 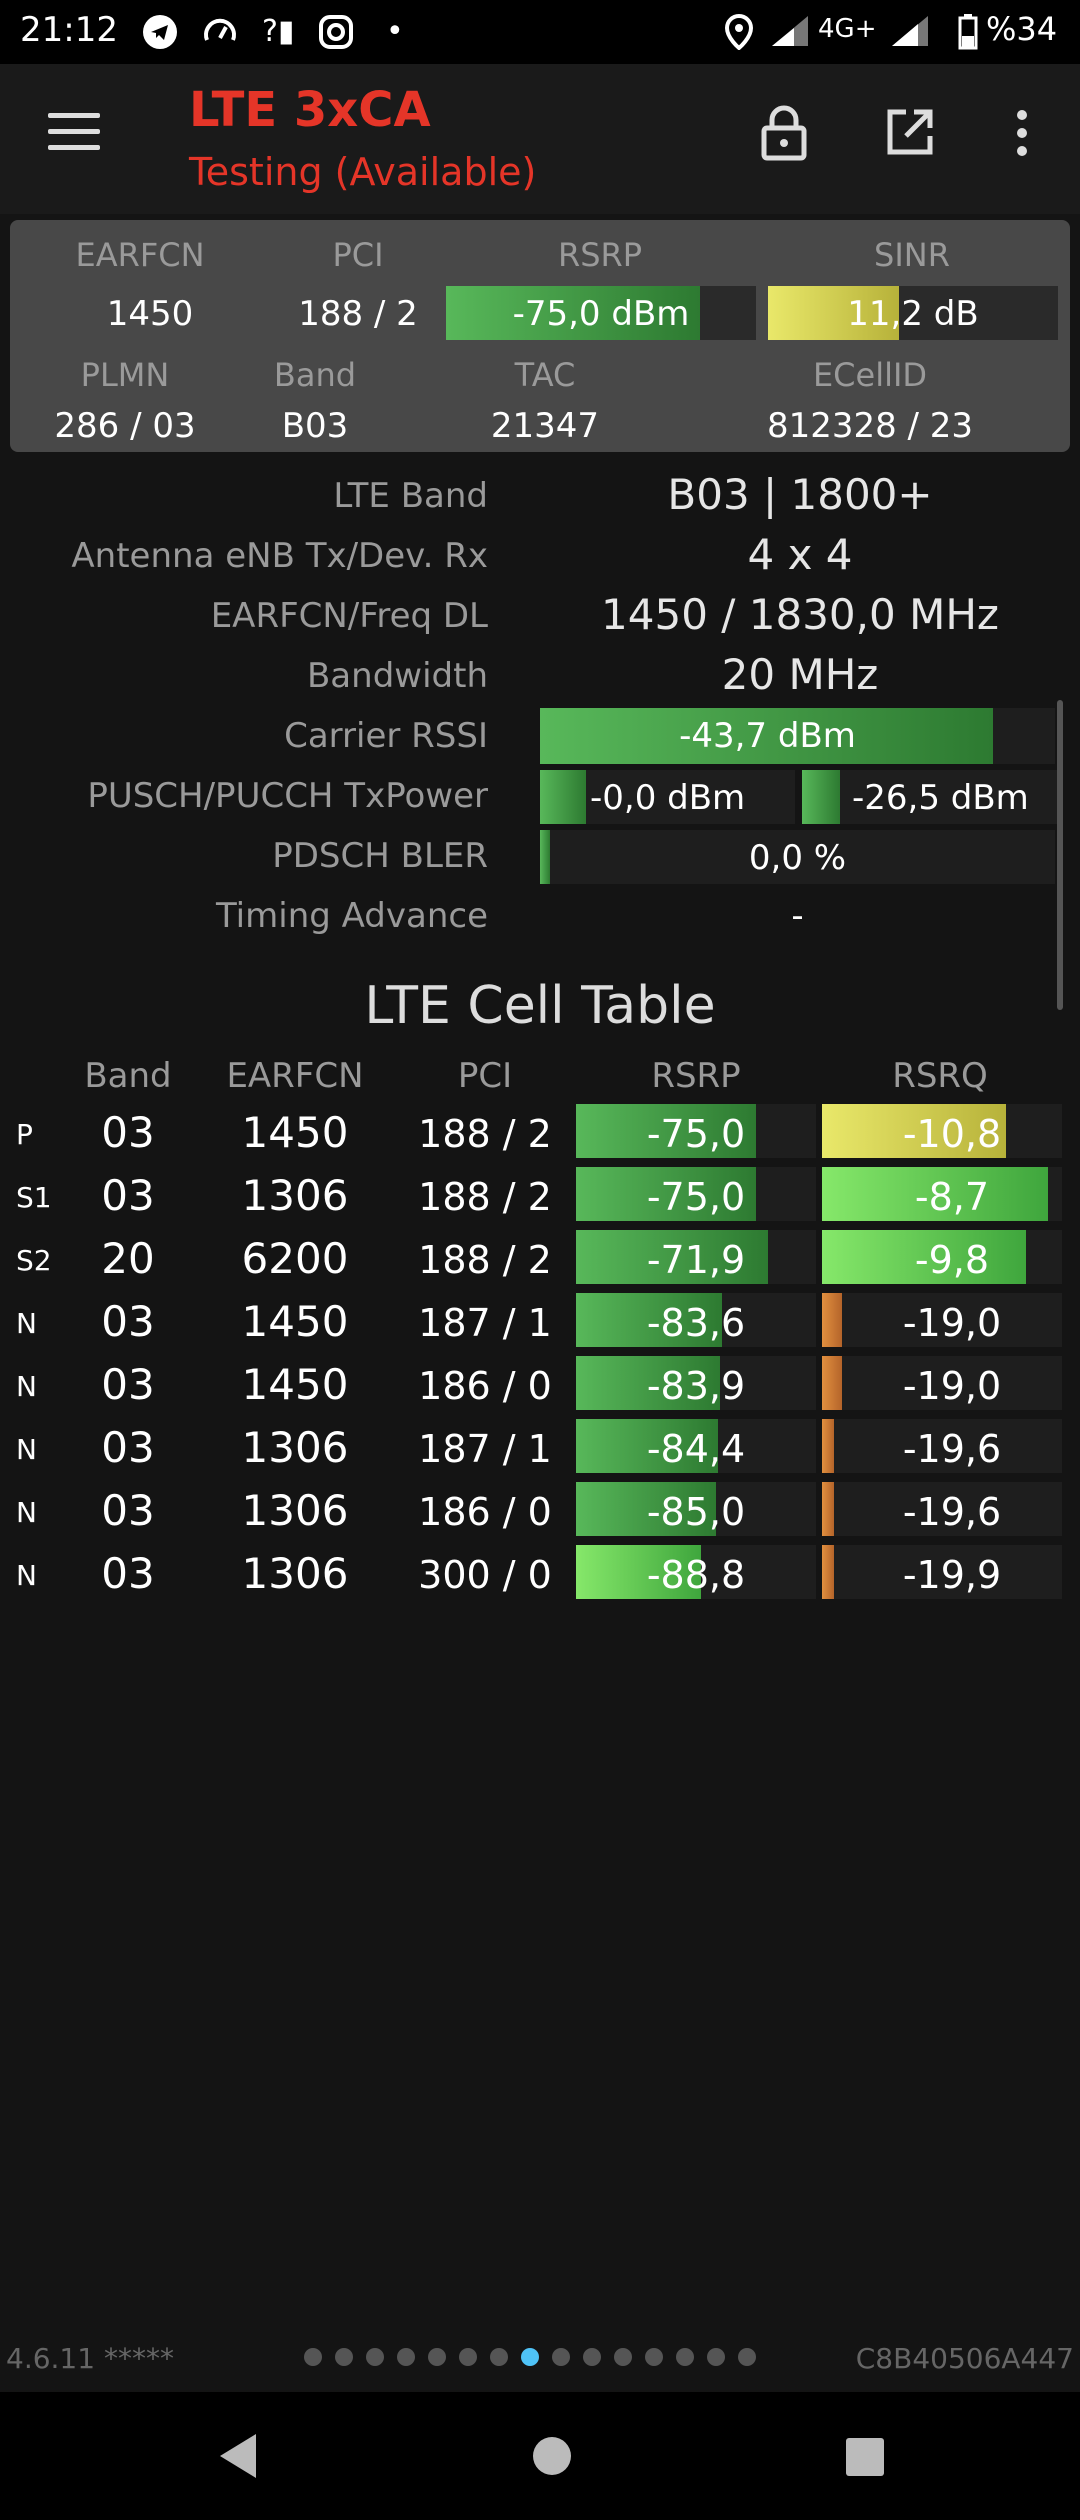 What do you see at coordinates (940, 798) in the screenshot?
I see `pucch-value: -26,5 dBm` at bounding box center [940, 798].